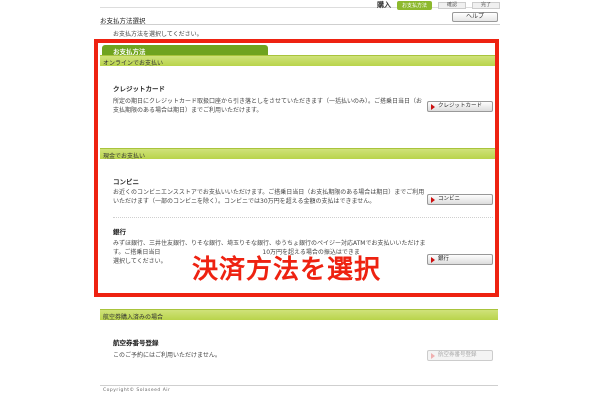 The image size is (600, 400). What do you see at coordinates (485, 5) in the screenshot?
I see `step-complete: 完了` at bounding box center [485, 5].